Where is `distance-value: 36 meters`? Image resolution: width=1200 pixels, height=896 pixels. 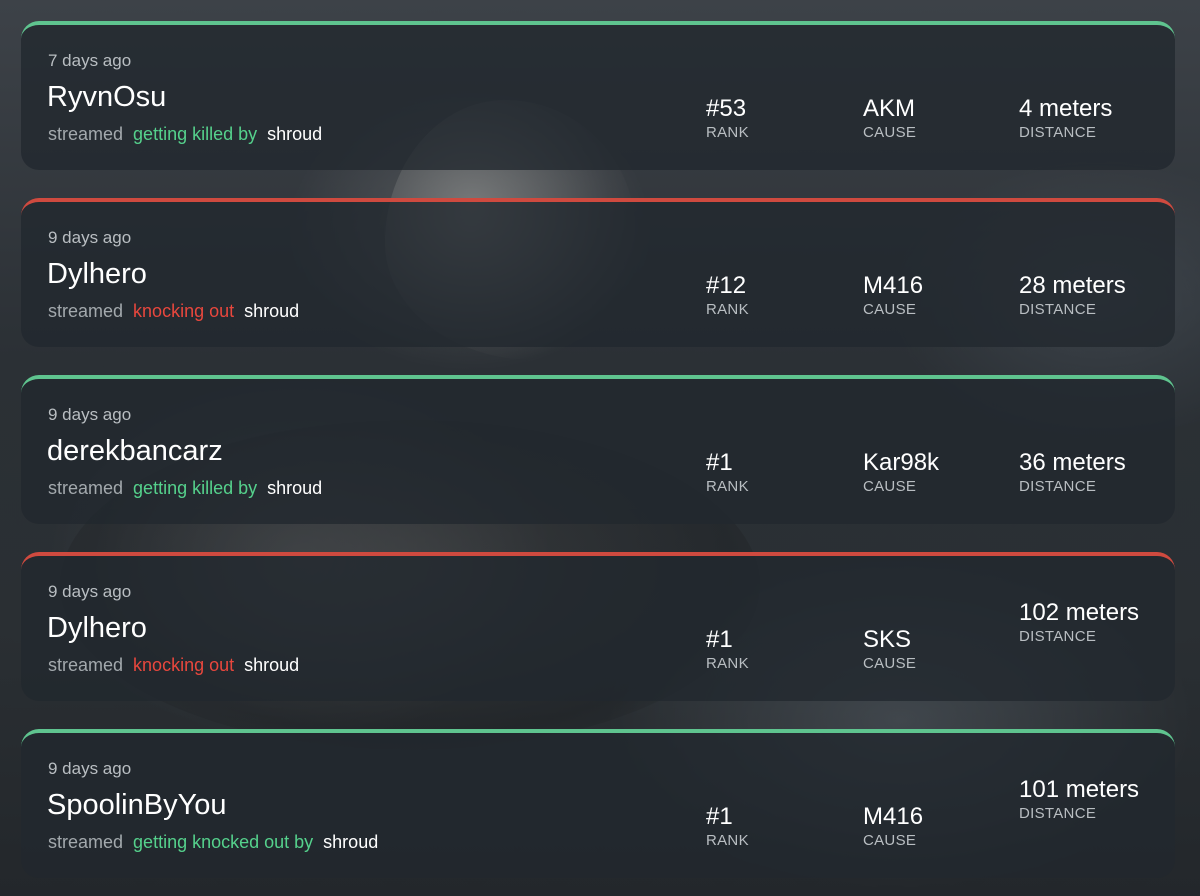
distance-value: 36 meters is located at coordinates (1072, 462).